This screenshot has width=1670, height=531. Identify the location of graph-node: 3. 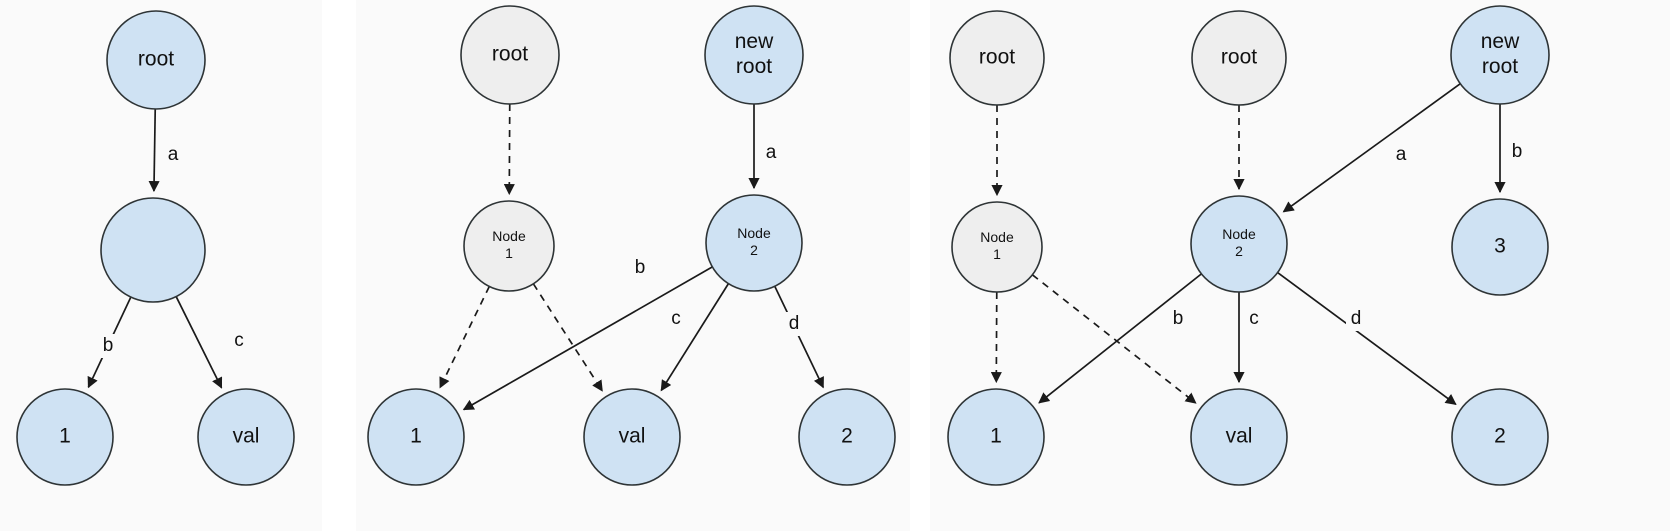
(1500, 247).